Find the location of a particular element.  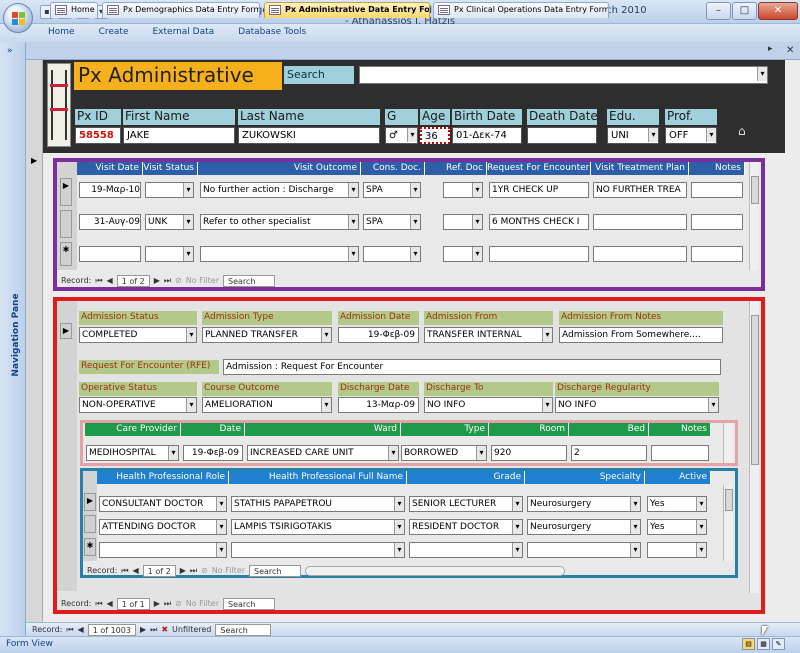

hp-scrollbar is located at coordinates (728, 523).